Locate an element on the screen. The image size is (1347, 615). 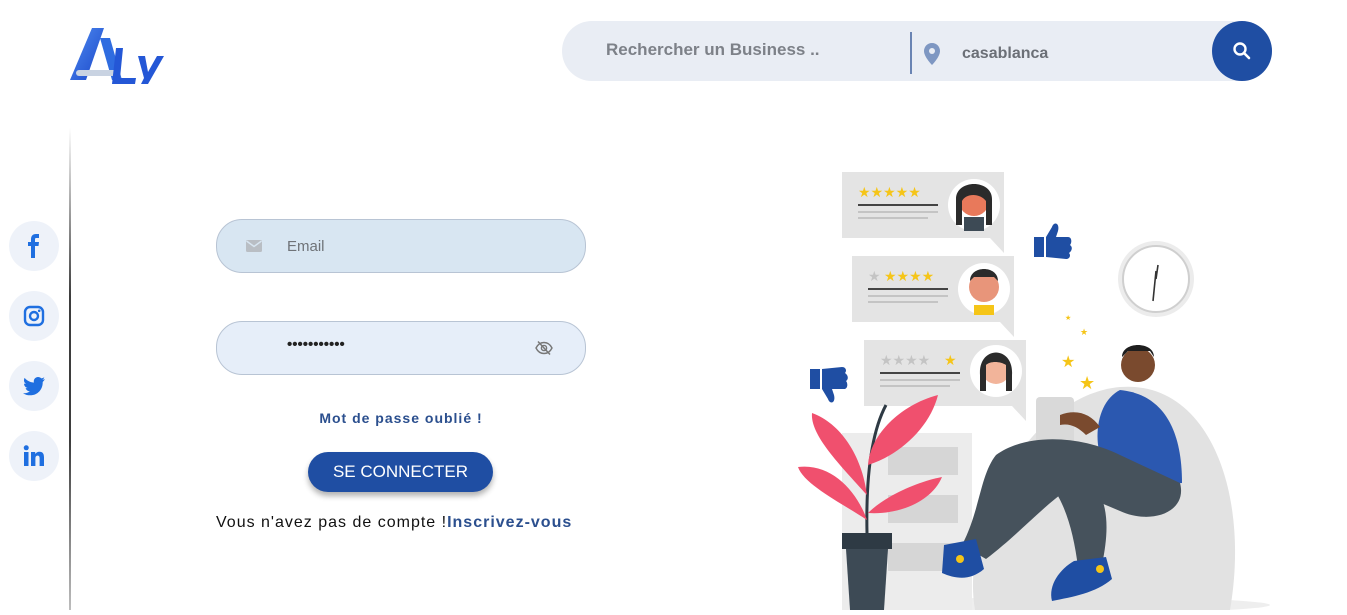
search-button is located at coordinates (1242, 51).